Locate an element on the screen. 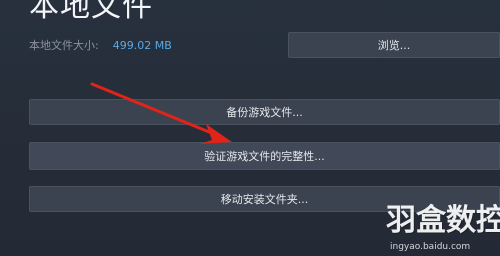  watermark-site-text: ingyao.baidu.com is located at coordinates (430, 247).